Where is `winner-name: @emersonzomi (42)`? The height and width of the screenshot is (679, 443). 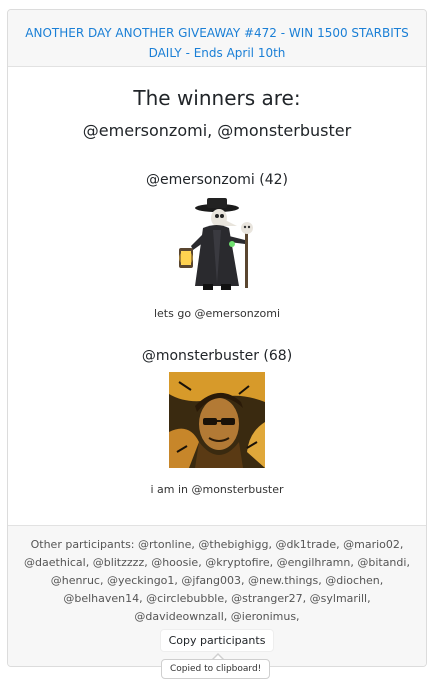 winner-name: @emersonzomi (42) is located at coordinates (217, 180).